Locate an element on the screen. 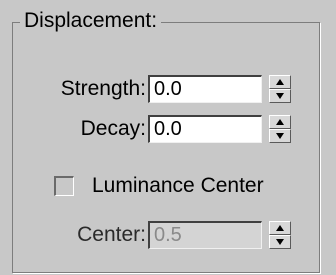 The width and height of the screenshot is (336, 275). center-label: Center: is located at coordinates (111, 234).